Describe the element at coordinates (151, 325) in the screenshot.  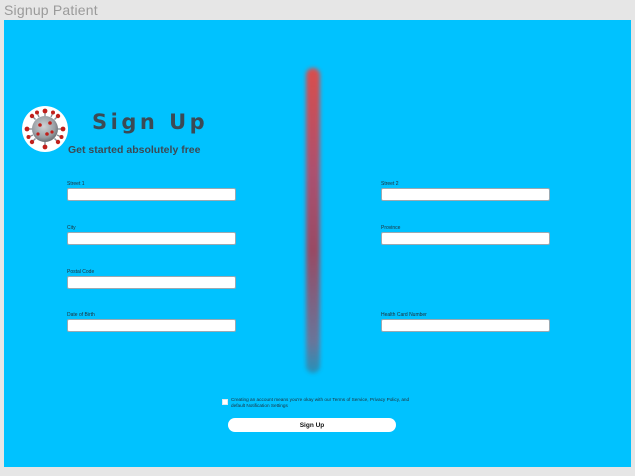
I see `date-of-birth-input` at that location.